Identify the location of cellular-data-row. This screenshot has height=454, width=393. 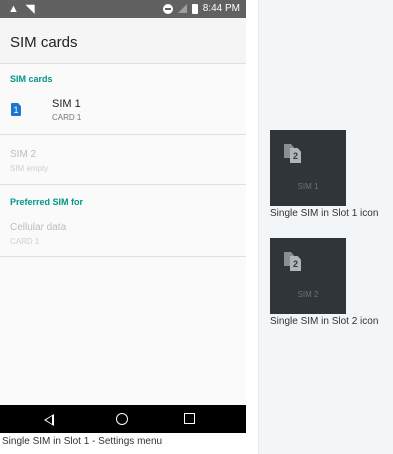
(123, 234).